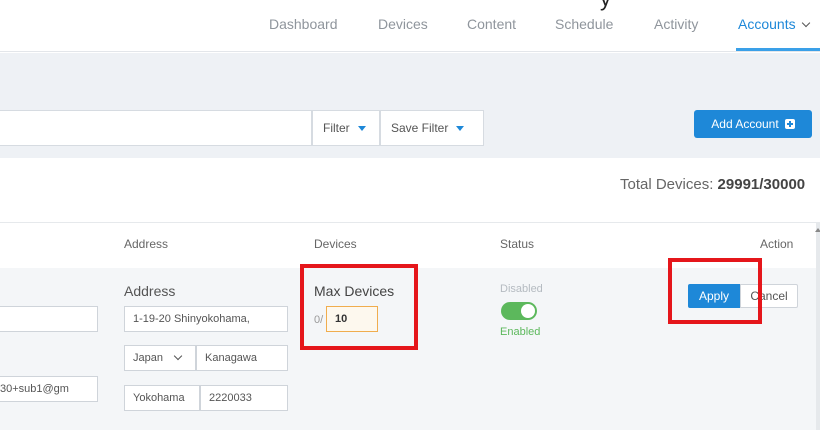 This screenshot has width=820, height=430. Describe the element at coordinates (150, 291) in the screenshot. I see `address-label: Address` at that location.